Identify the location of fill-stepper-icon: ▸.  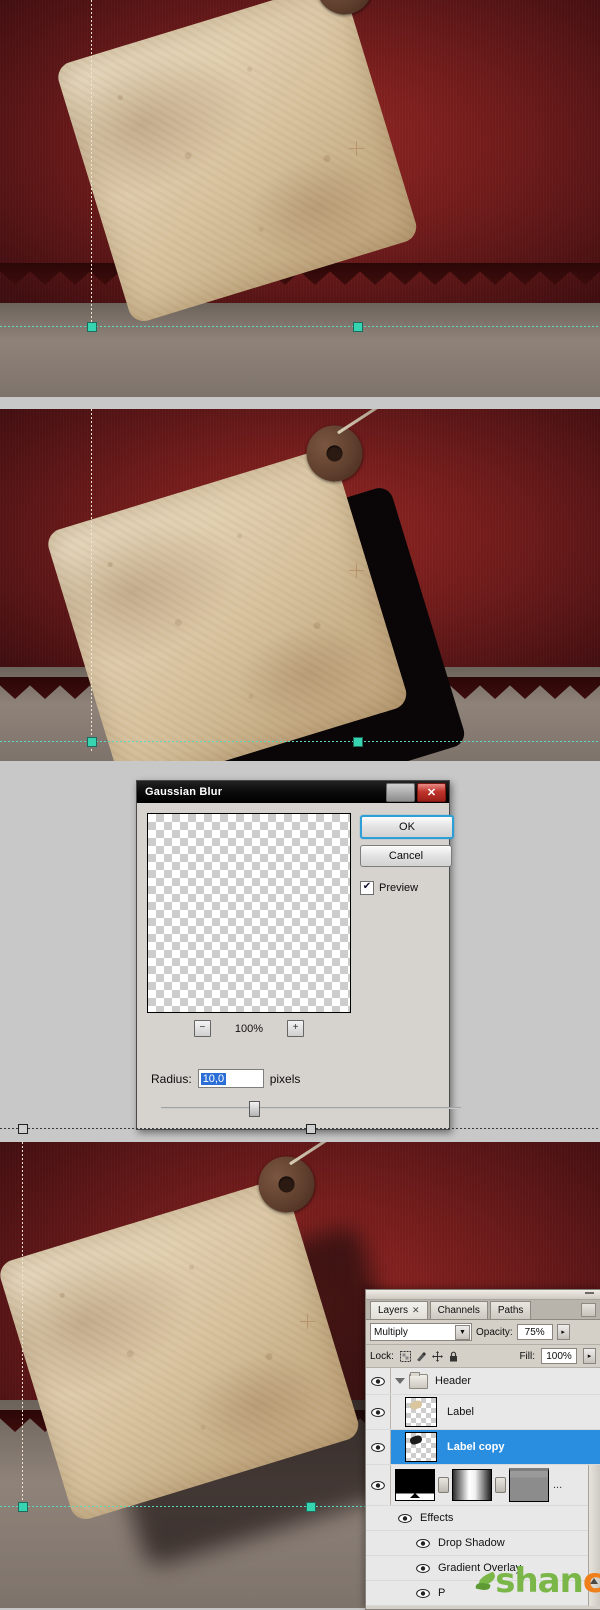
(589, 1356).